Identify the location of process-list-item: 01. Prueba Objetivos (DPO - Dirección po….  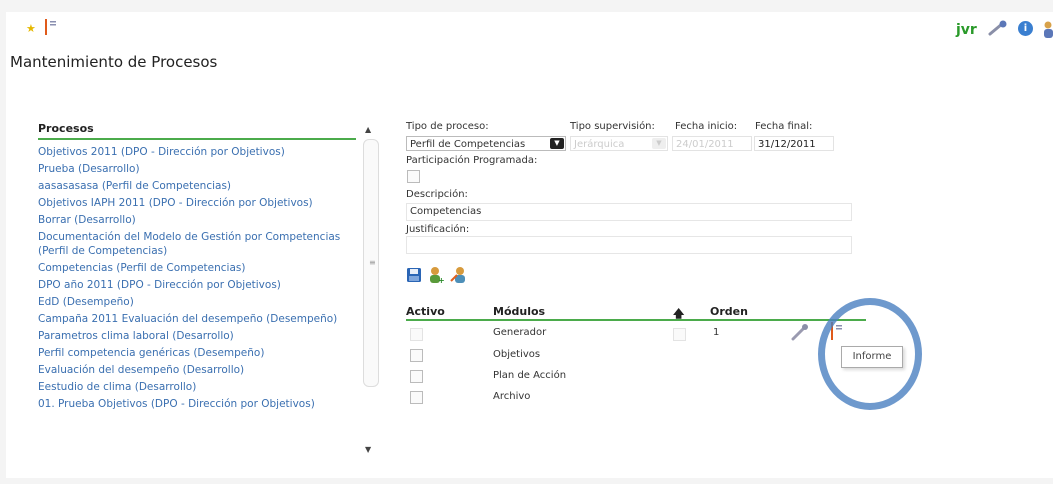
(197, 404).